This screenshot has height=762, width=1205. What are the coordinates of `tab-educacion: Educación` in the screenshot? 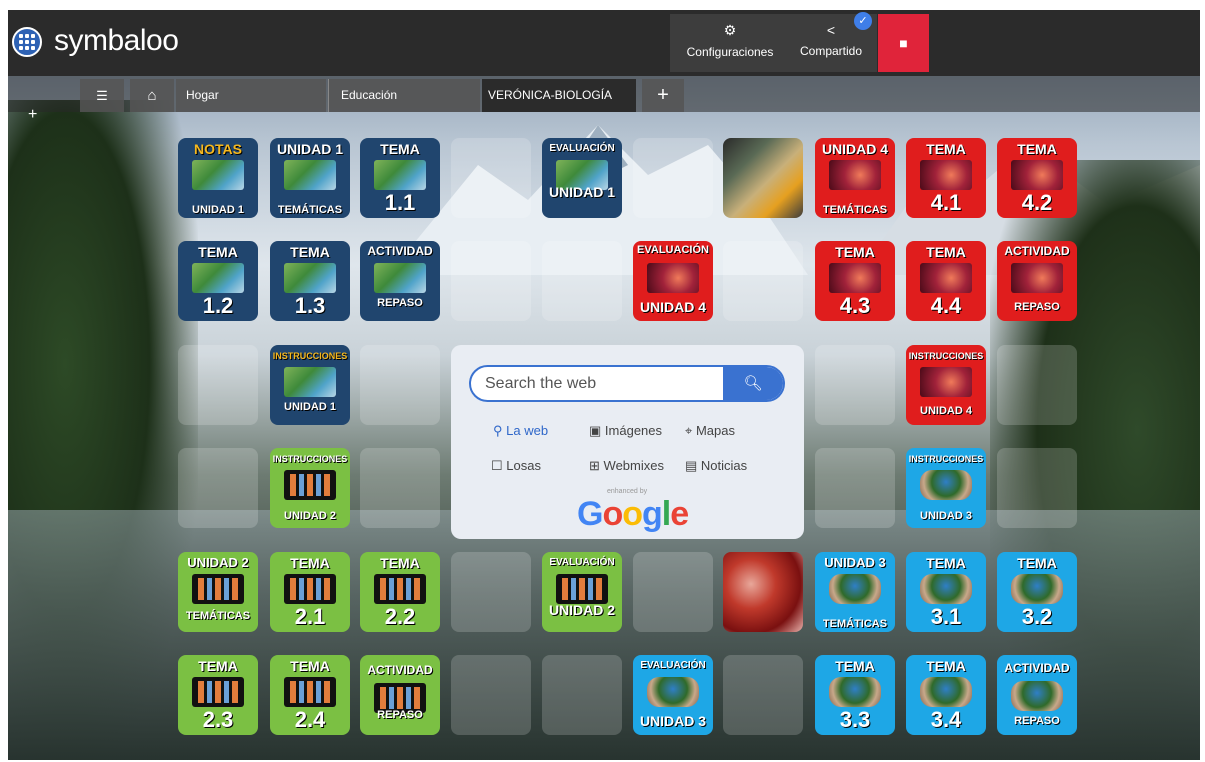 It's located at (404, 95).